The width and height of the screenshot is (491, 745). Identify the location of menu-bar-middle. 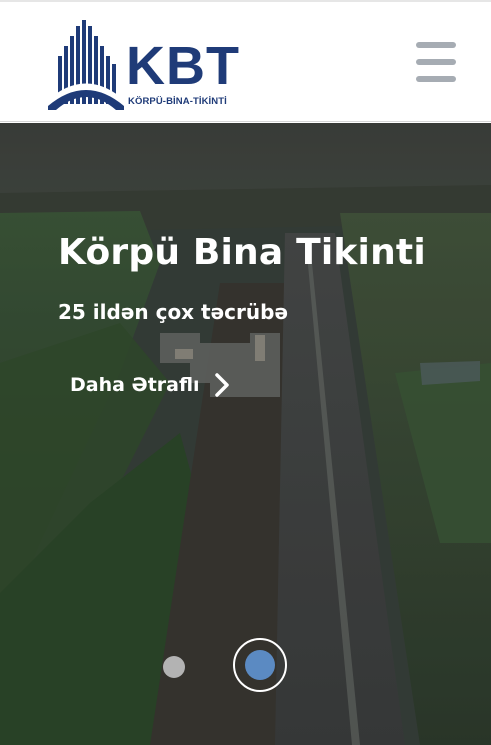
(436, 62).